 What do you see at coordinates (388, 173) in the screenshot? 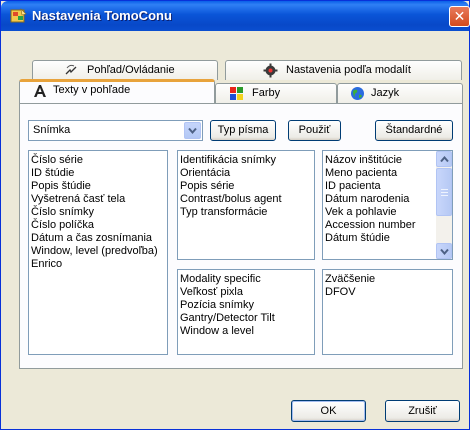
I see `list-item: Meno pacienta` at bounding box center [388, 173].